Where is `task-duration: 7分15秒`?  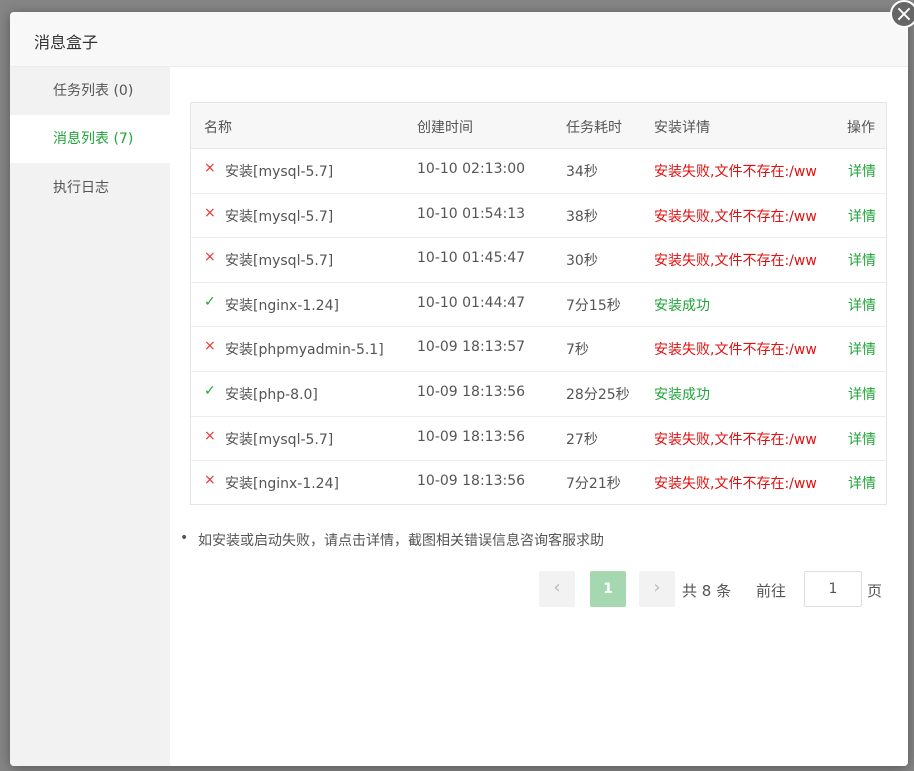 task-duration: 7分15秒 is located at coordinates (593, 305).